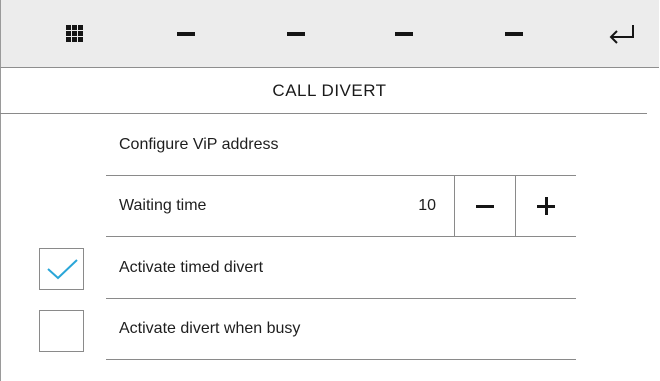 This screenshot has width=660, height=381. I want to click on checkmark-icon, so click(62, 269).